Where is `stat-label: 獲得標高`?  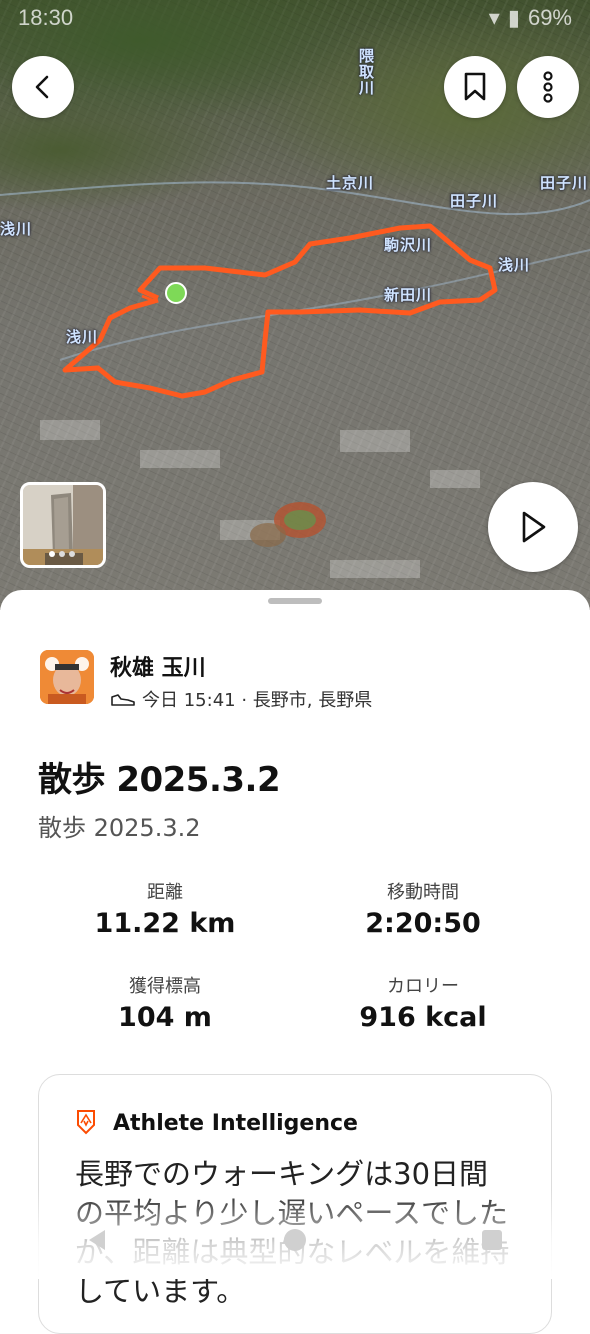 stat-label: 獲得標高 is located at coordinates (165, 986).